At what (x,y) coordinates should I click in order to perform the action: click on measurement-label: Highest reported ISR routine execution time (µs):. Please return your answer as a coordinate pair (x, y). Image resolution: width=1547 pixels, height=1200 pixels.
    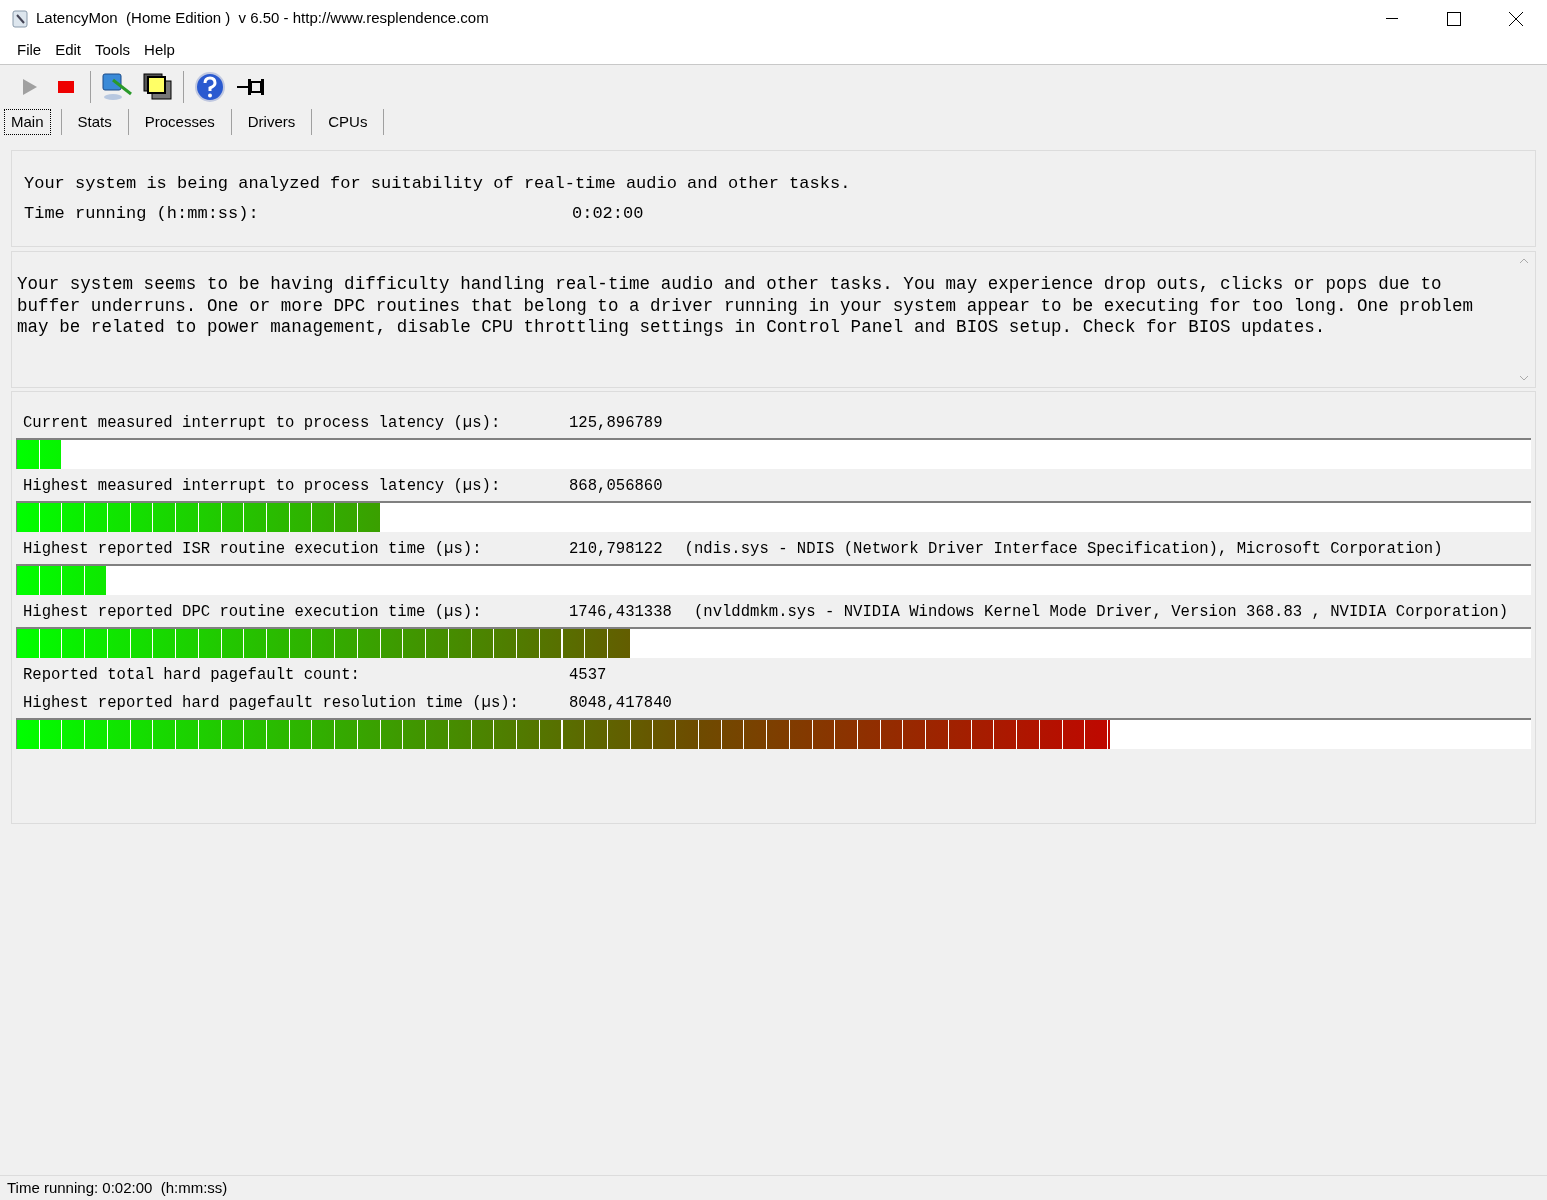
    Looking at the image, I should click on (253, 550).